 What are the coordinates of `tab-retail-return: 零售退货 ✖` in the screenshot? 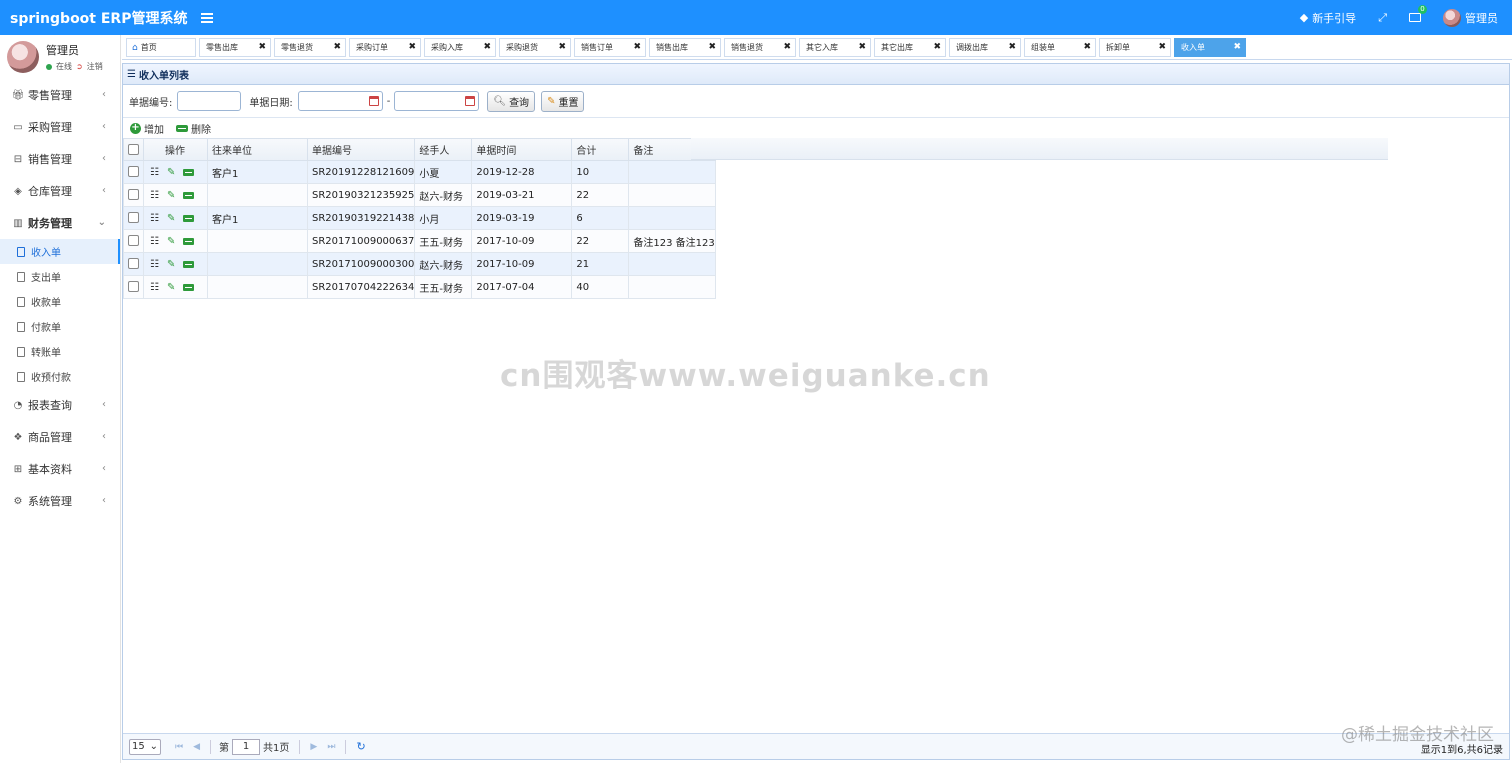 It's located at (310, 47).